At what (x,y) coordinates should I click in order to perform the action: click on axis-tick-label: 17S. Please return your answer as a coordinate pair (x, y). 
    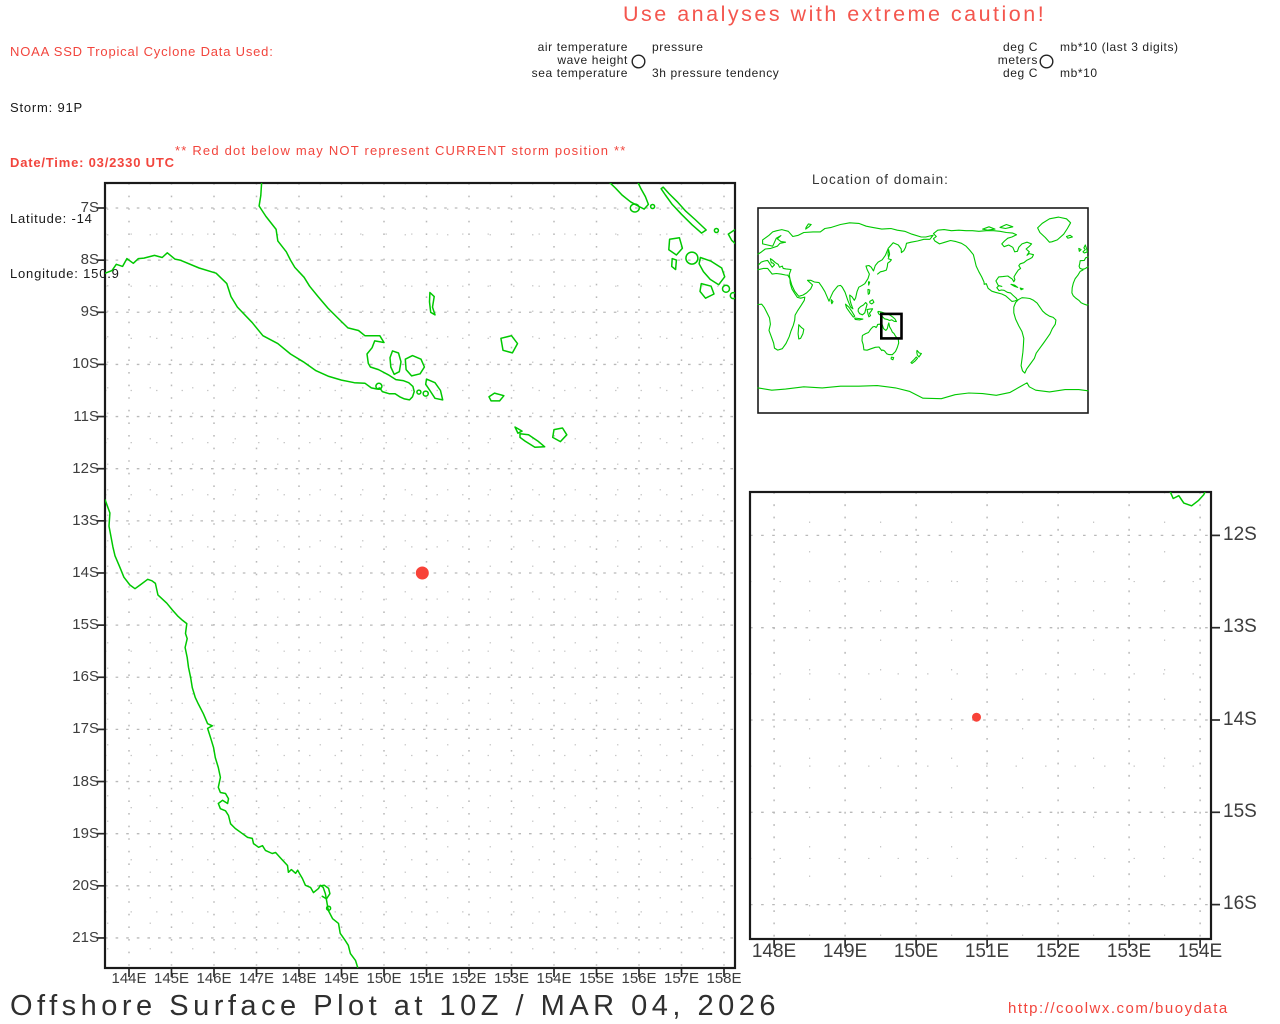
    Looking at the image, I should click on (85, 729).